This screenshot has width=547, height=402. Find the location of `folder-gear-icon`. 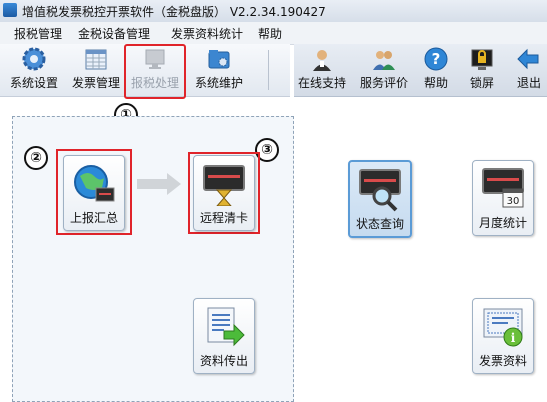

folder-gear-icon is located at coordinates (219, 59).